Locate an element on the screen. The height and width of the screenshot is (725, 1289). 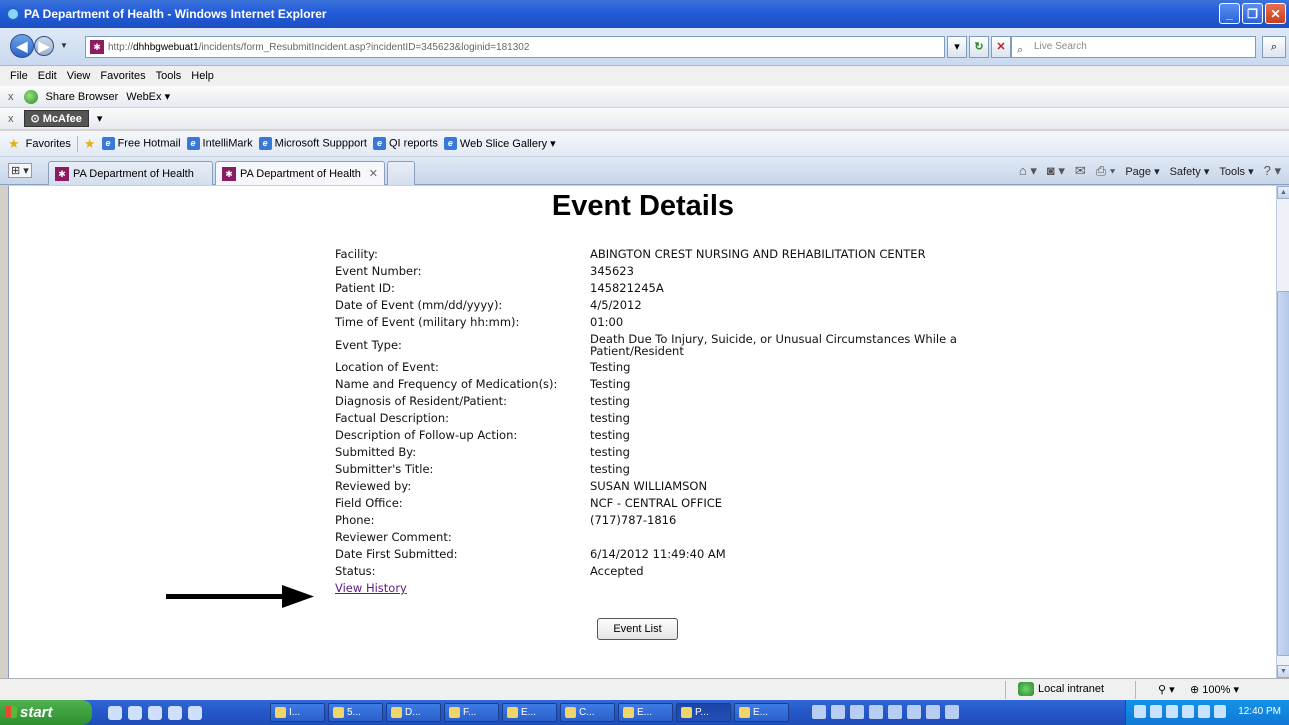
page-menu: Page ▾ is located at coordinates (1142, 171).